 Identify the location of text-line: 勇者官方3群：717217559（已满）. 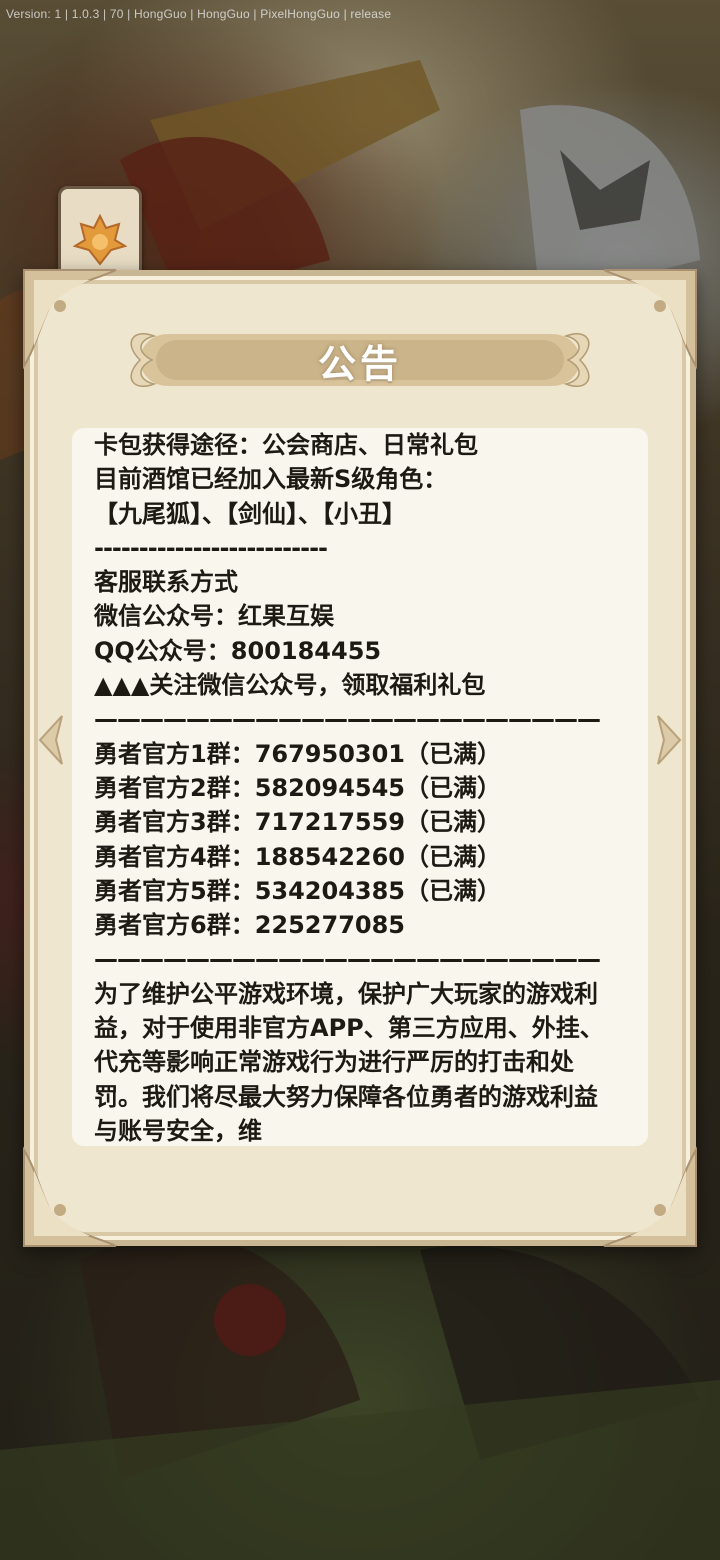
(297, 822).